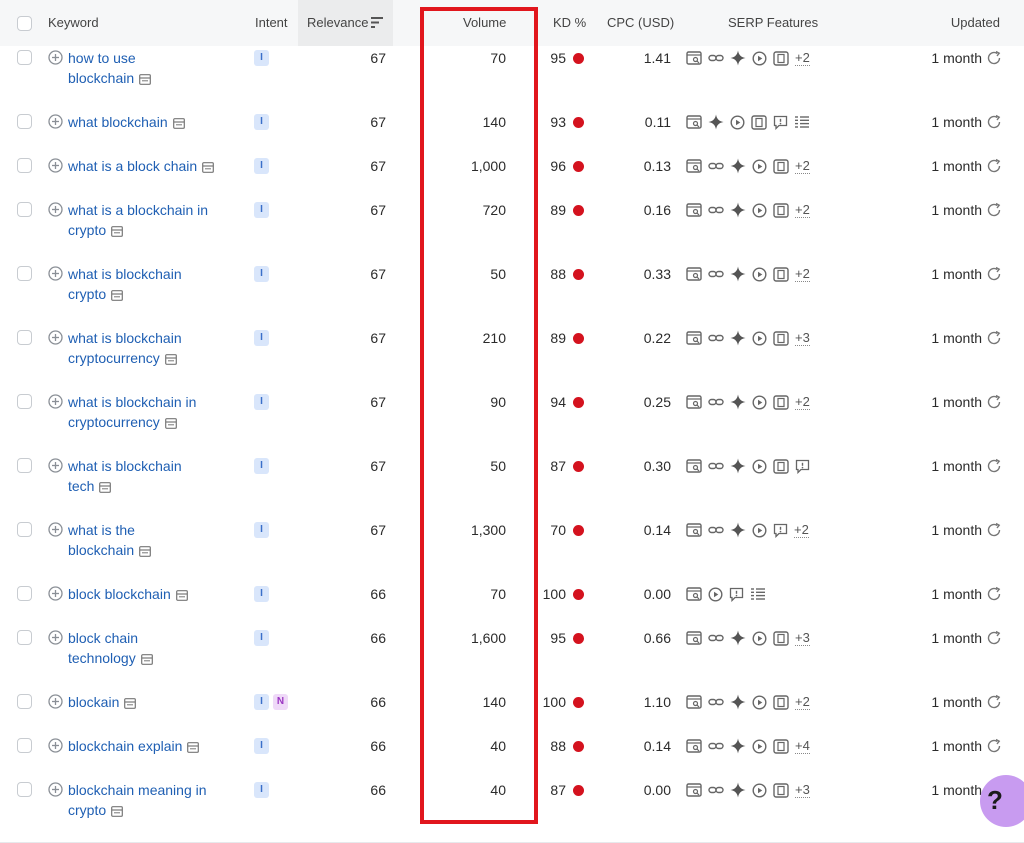 Image resolution: width=1024 pixels, height=843 pixels. Describe the element at coordinates (498, 594) in the screenshot. I see `volume-value: 70` at that location.